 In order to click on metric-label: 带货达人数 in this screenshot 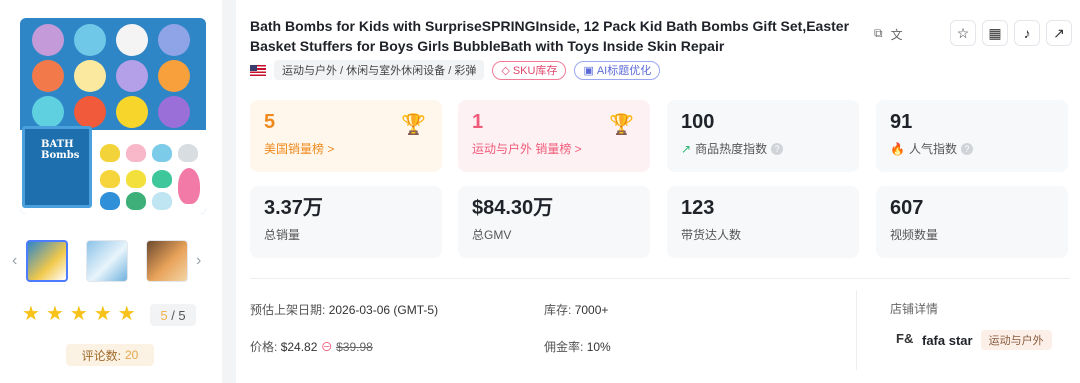, I will do `click(711, 235)`.